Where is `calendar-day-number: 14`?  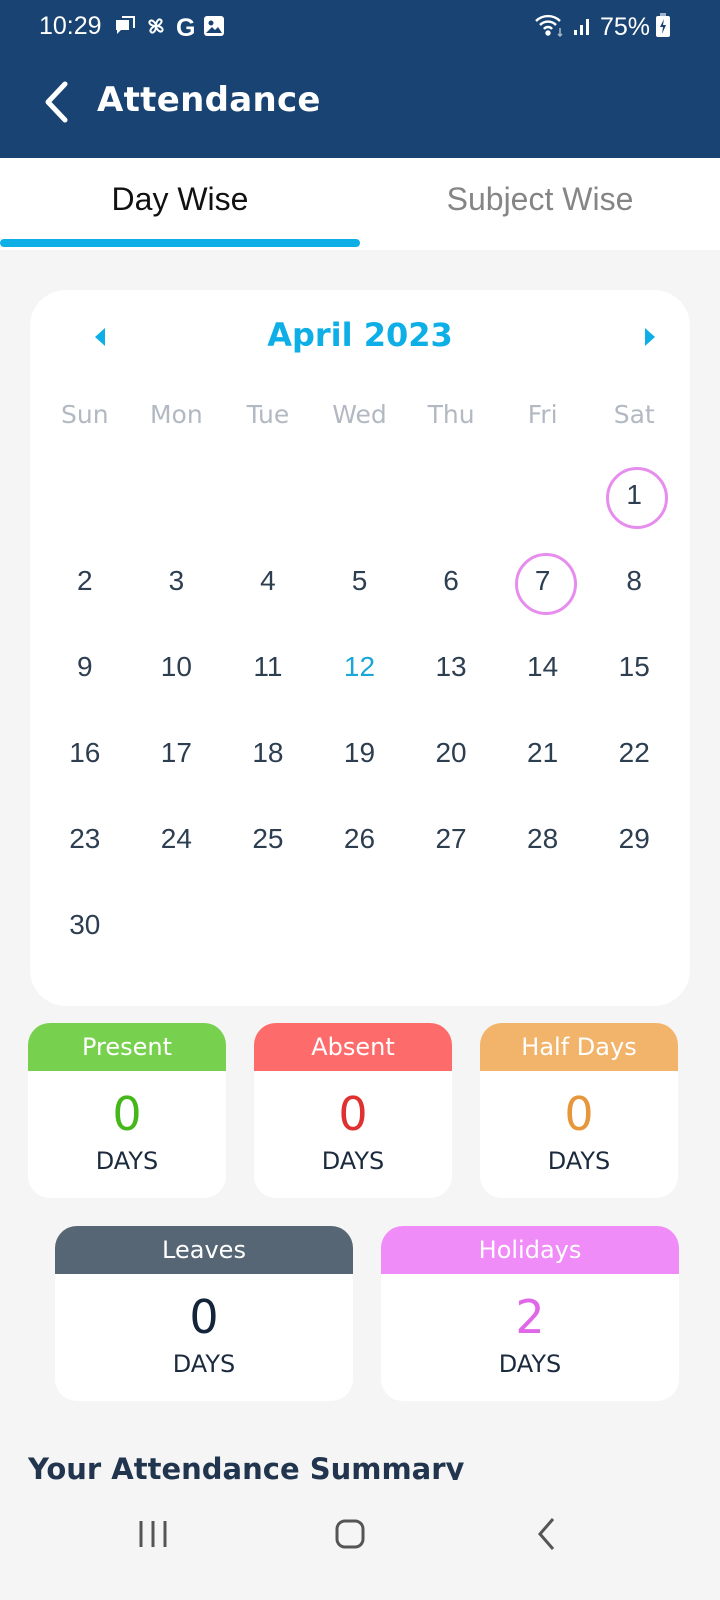
calendar-day-number: 14 is located at coordinates (543, 666).